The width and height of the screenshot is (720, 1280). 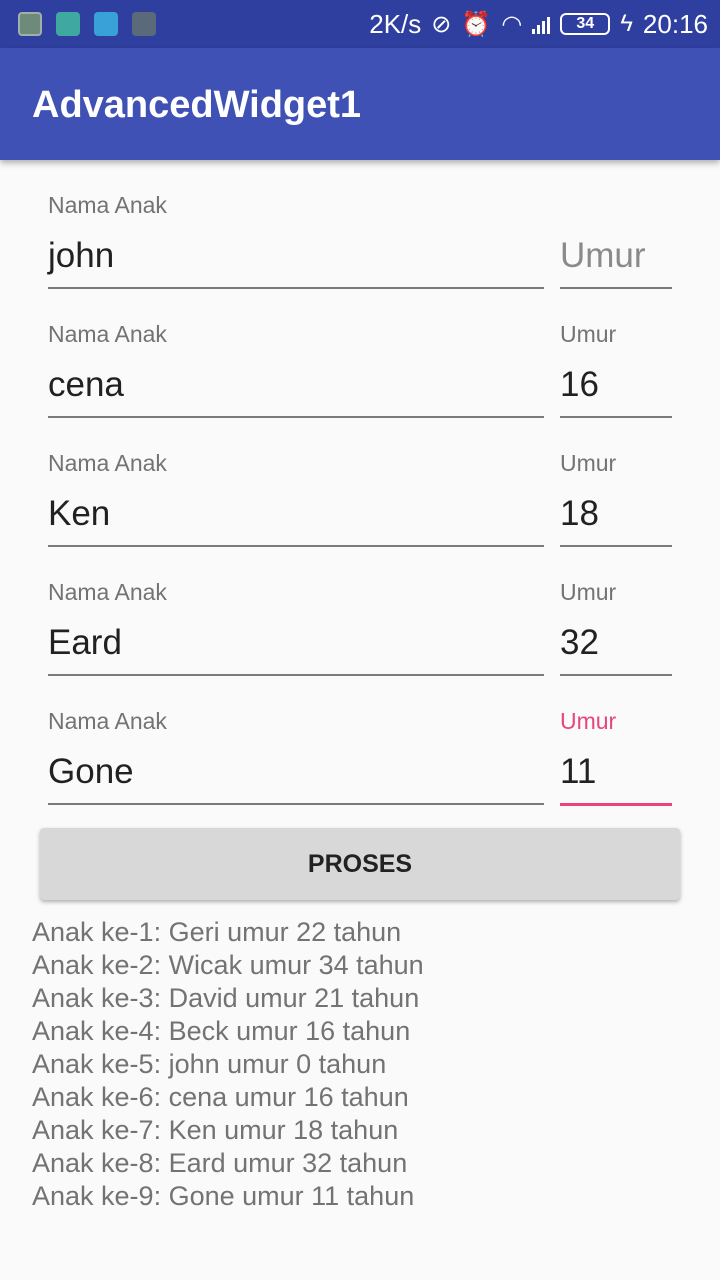 What do you see at coordinates (296, 496) in the screenshot?
I see `name-field-3: Nama Anak Ken` at bounding box center [296, 496].